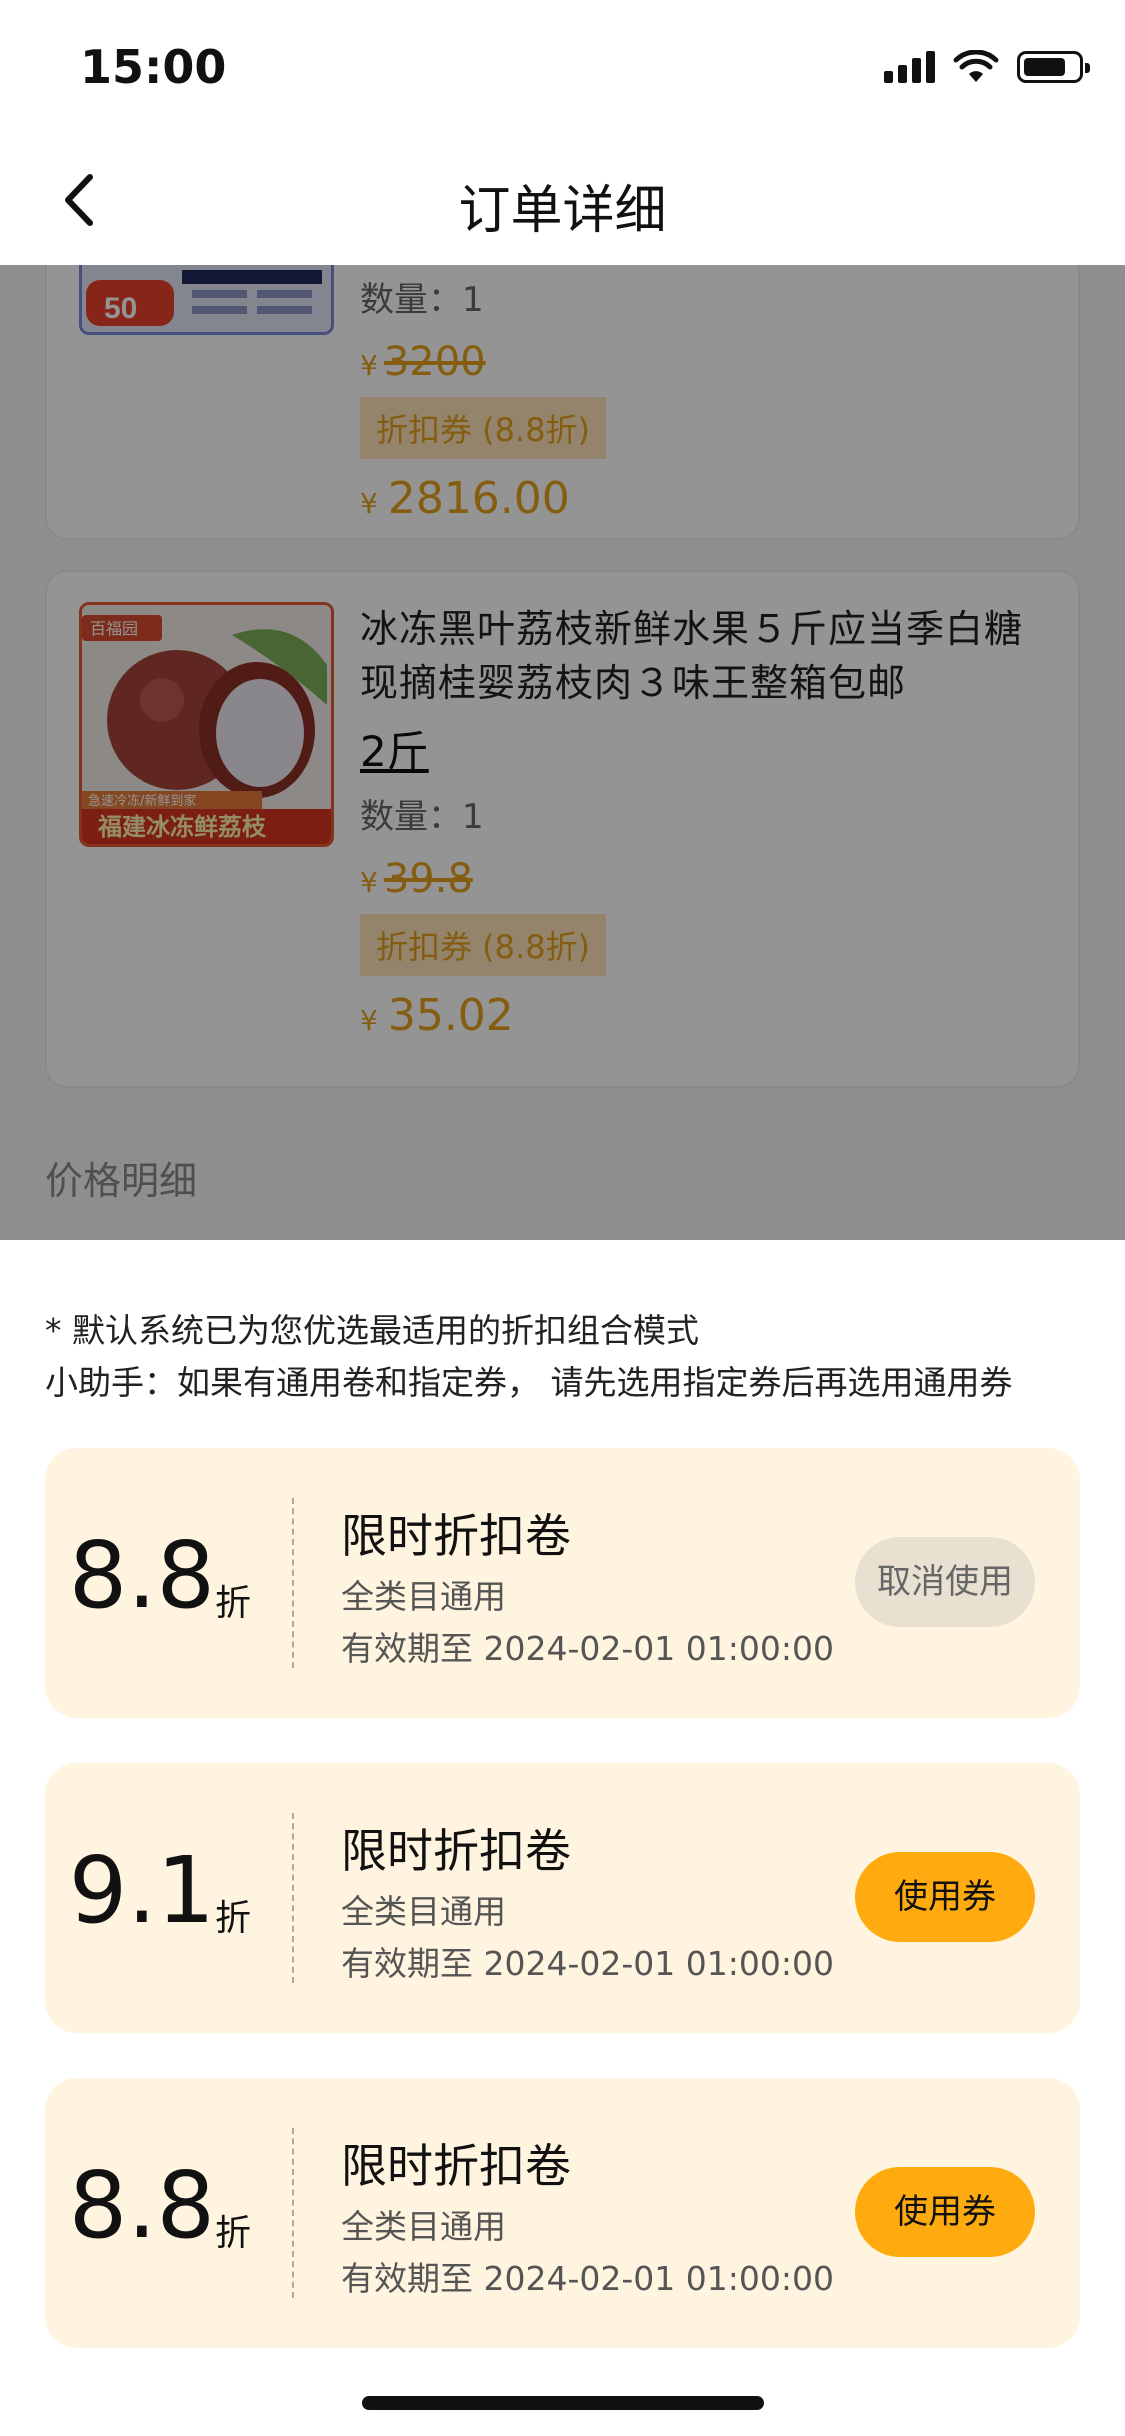 The width and height of the screenshot is (1125, 2436). I want to click on status-icons, so click(987, 67).